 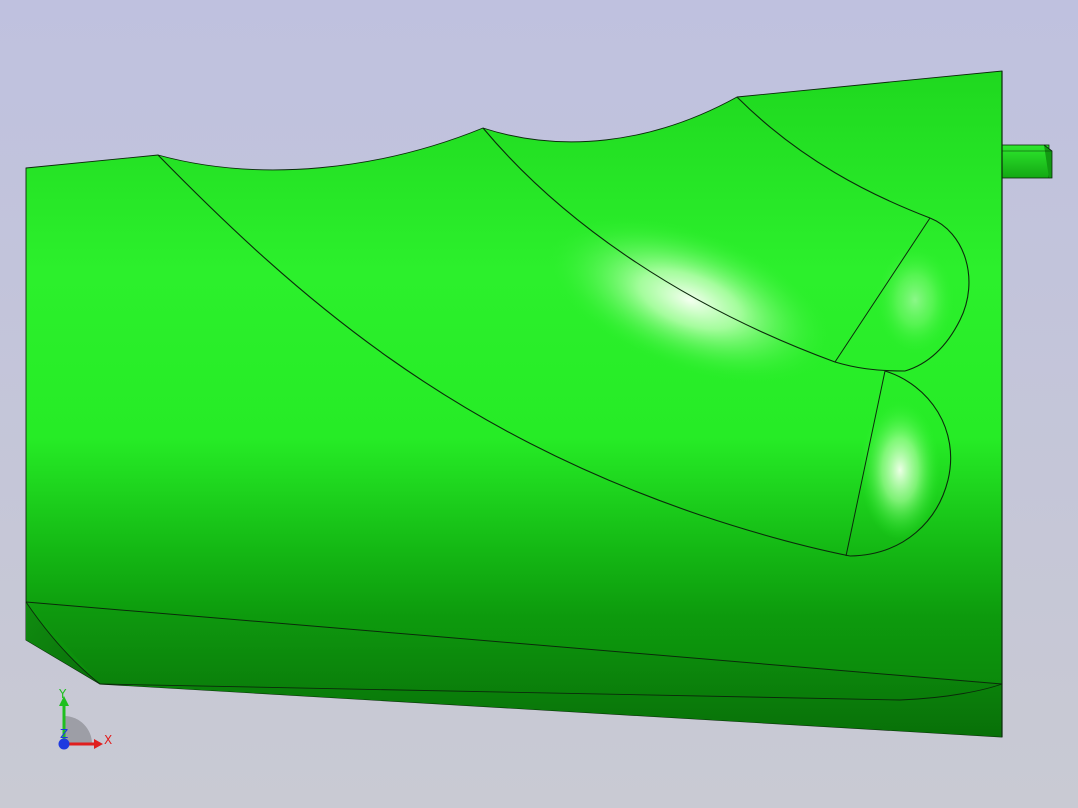 I want to click on x-axis-arrow, so click(x=98, y=744).